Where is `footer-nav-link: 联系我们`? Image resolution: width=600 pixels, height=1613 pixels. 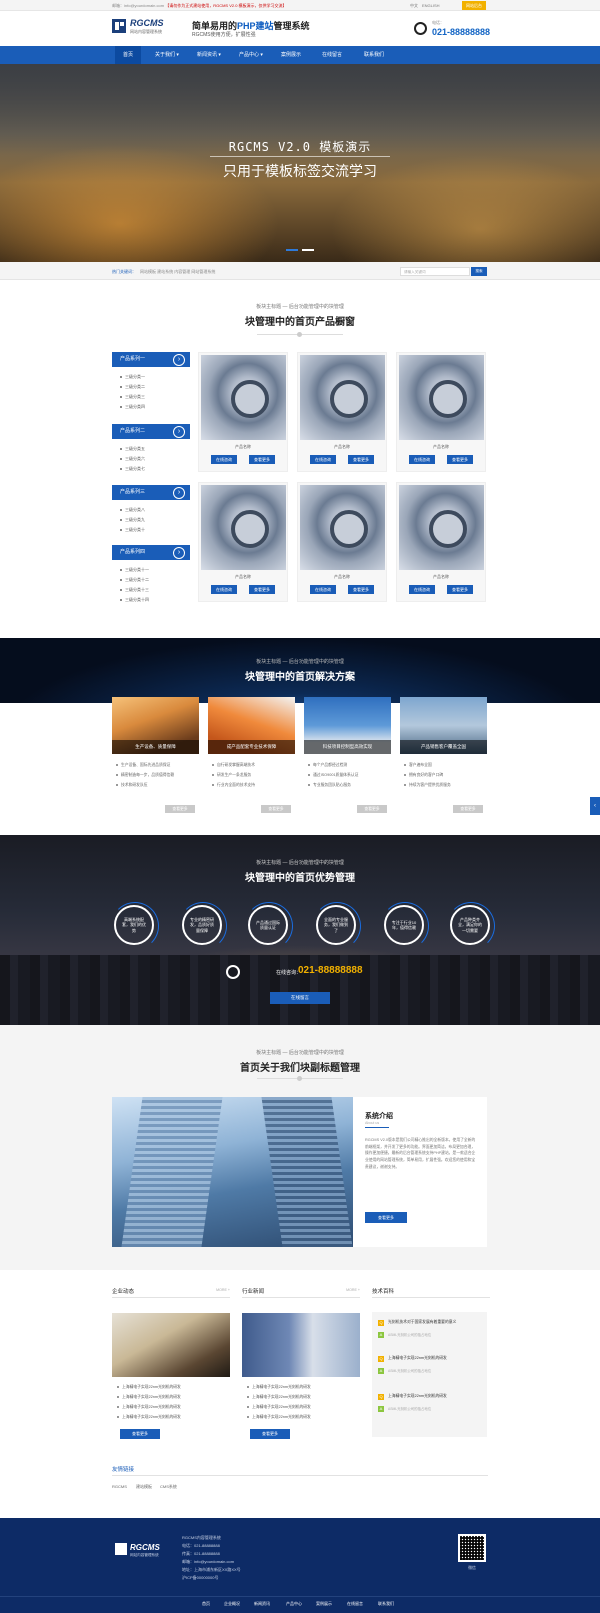
footer-nav-link: 联系我们 is located at coordinates (386, 1604).